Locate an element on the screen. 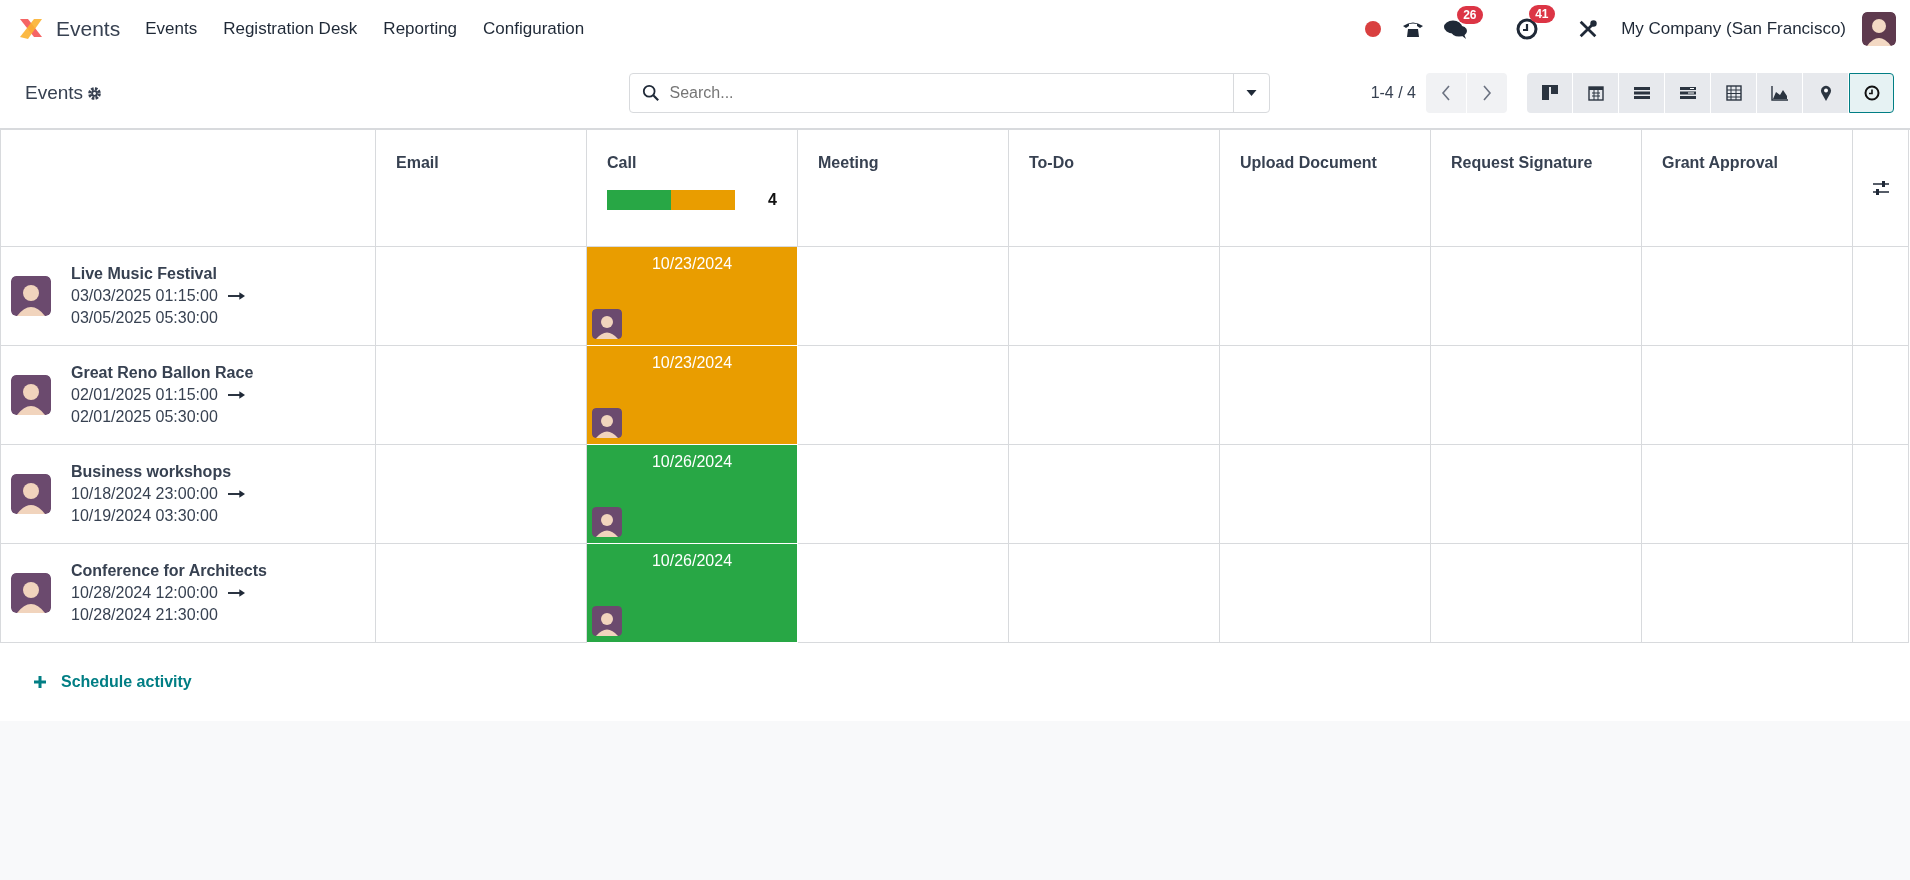 The height and width of the screenshot is (880, 1910). record-name: Business workshops is located at coordinates (158, 472).